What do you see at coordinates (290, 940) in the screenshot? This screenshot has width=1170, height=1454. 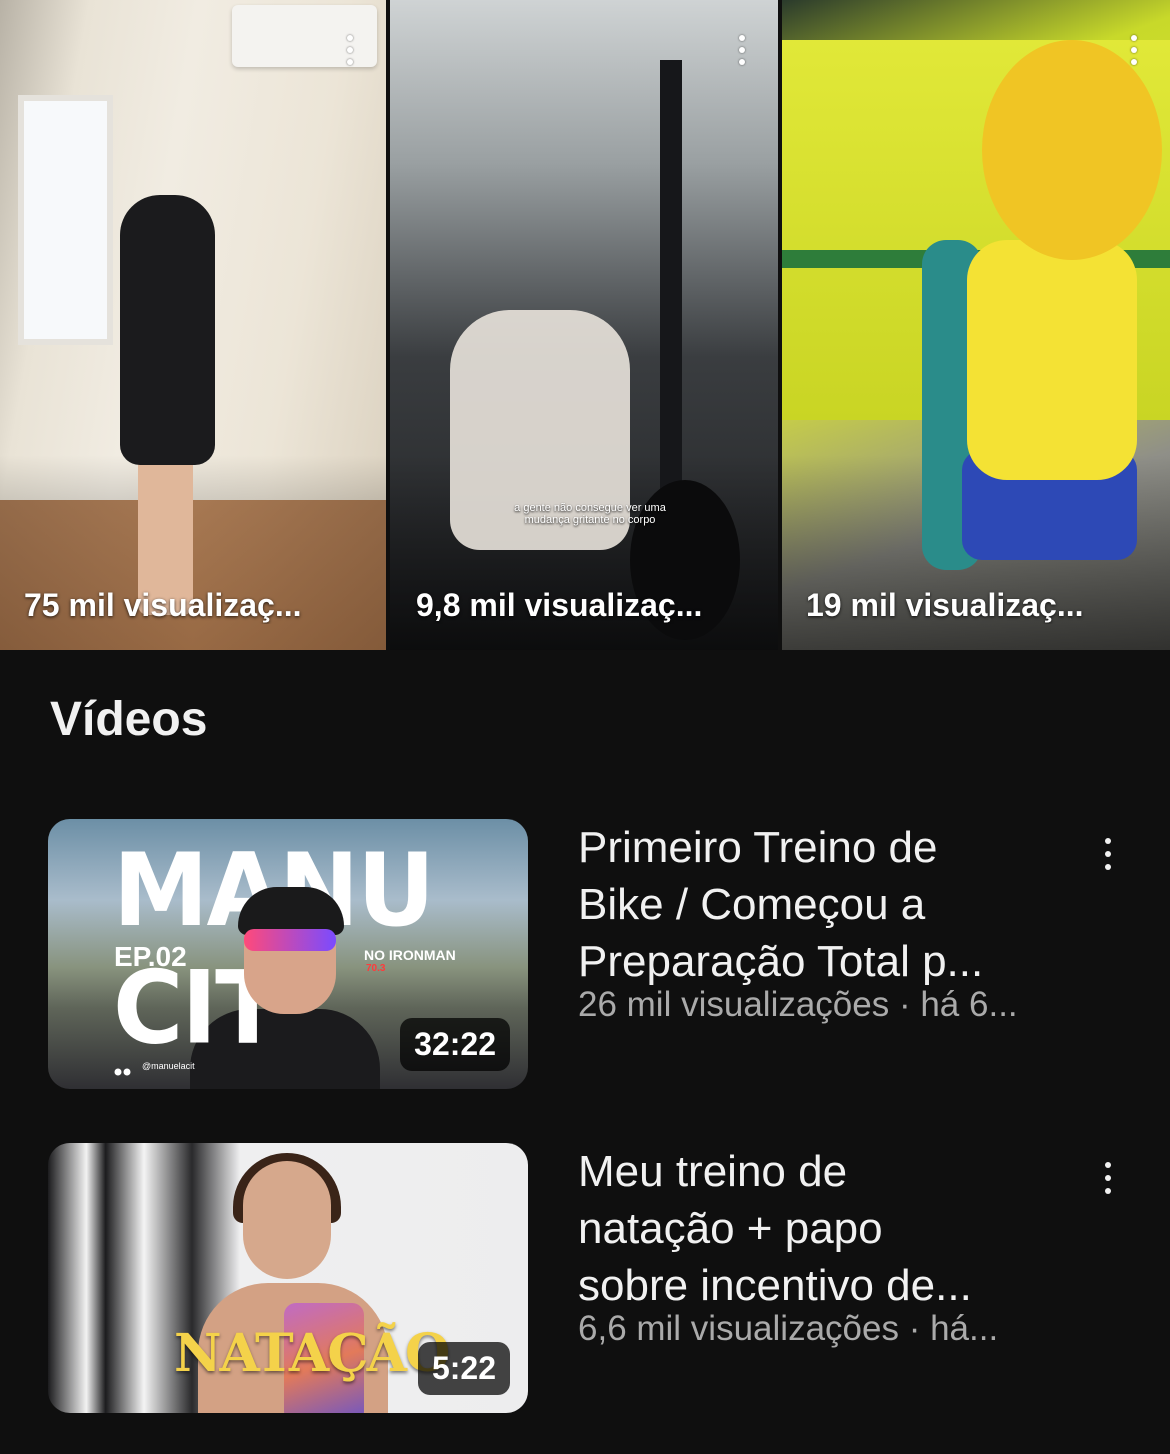 I see `thumbnail-glasses` at bounding box center [290, 940].